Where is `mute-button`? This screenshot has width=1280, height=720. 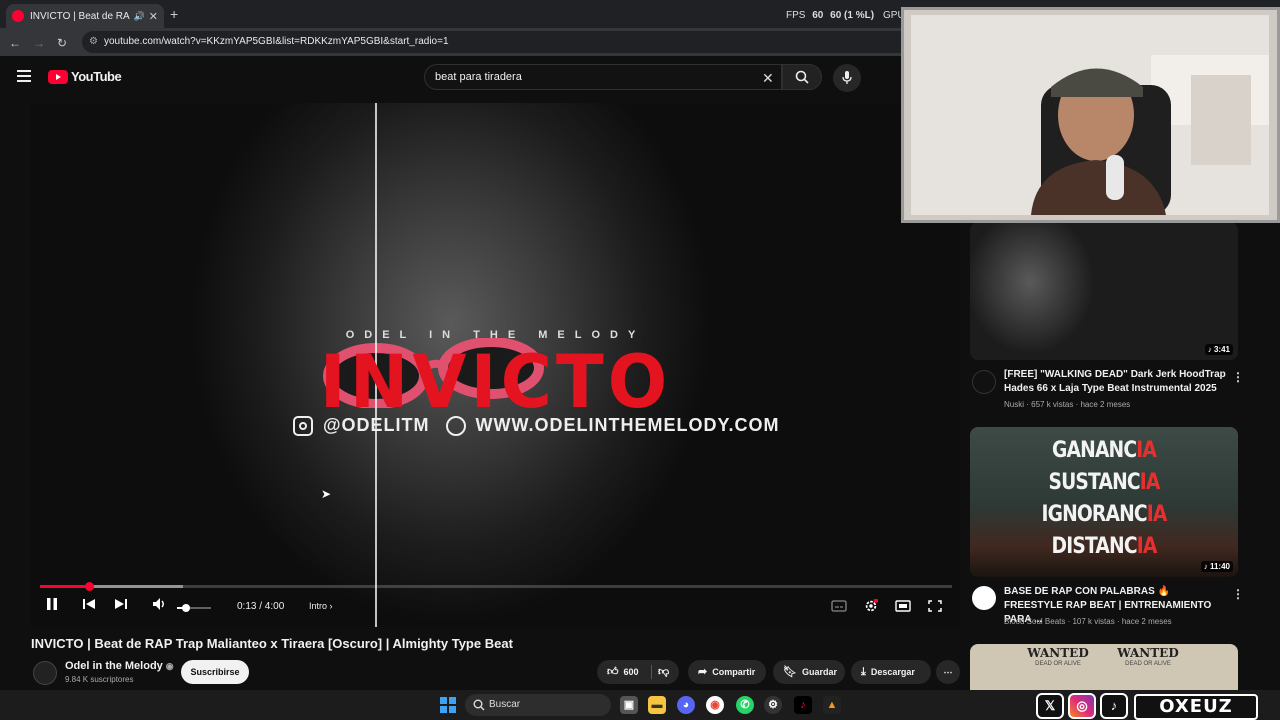
mute-button is located at coordinates (160, 605).